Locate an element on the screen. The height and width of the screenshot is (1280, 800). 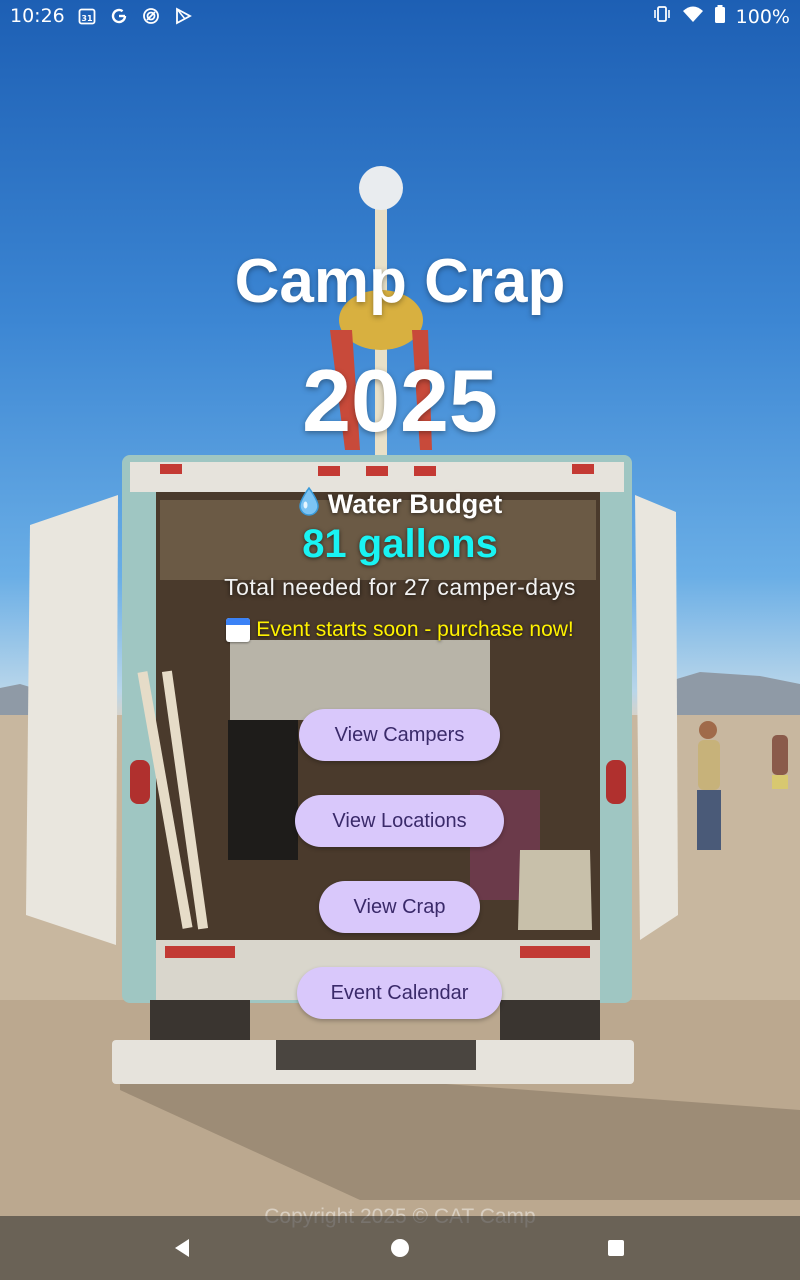
wifi-icon is located at coordinates (693, 17).